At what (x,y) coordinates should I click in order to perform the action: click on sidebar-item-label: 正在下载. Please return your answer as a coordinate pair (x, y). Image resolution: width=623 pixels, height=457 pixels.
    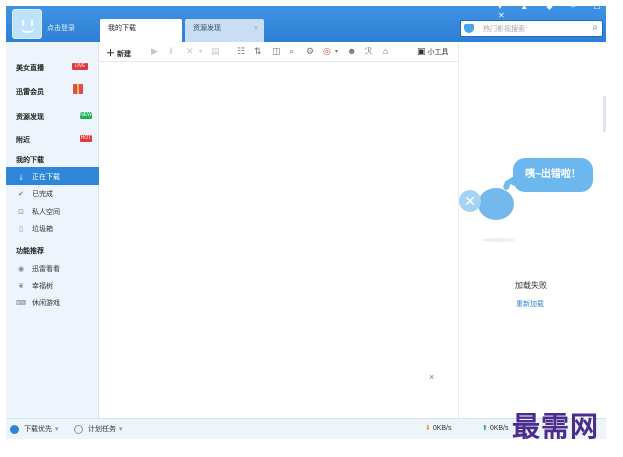
    Looking at the image, I should click on (46, 177).